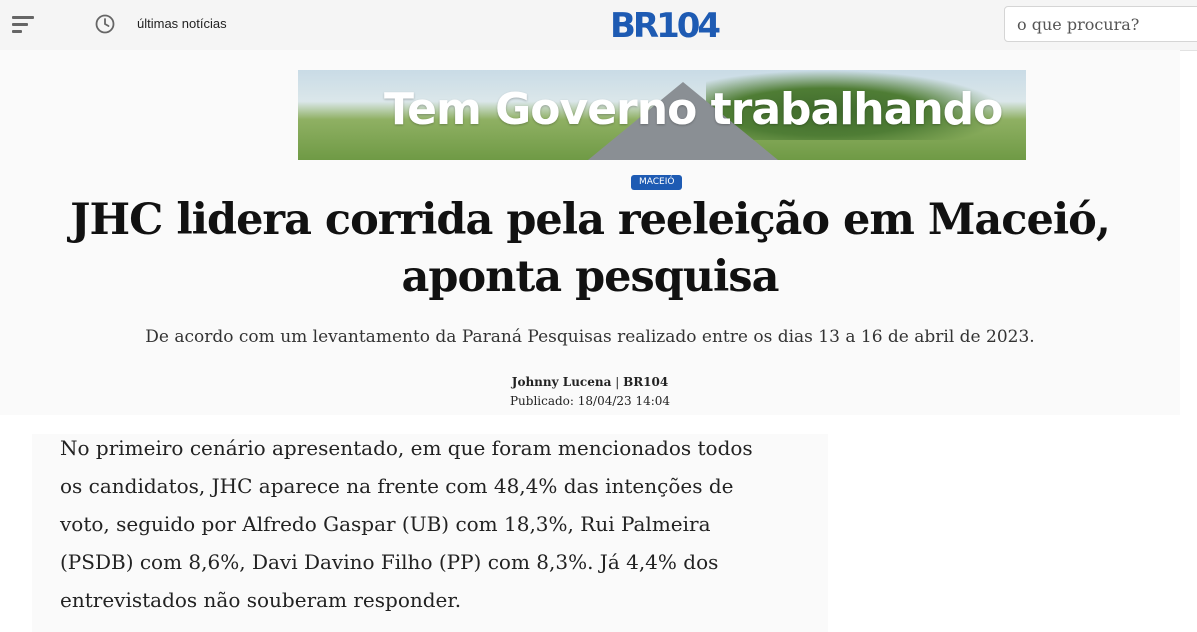 The width and height of the screenshot is (1197, 632). I want to click on ad-banner: Tem Governo trabalhando, so click(662, 115).